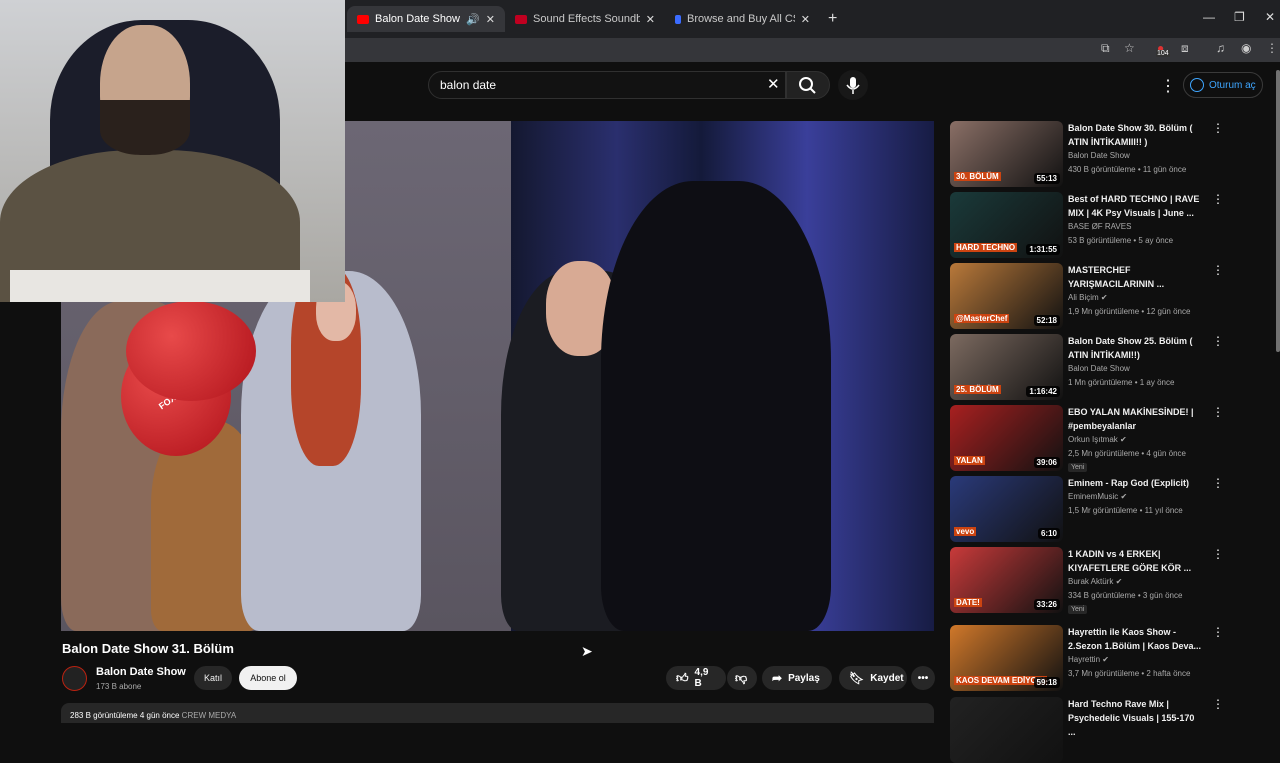  I want to click on recommendation-meta: 1,9 Mn görüntüleme • 12 gün önce, so click(1129, 311).